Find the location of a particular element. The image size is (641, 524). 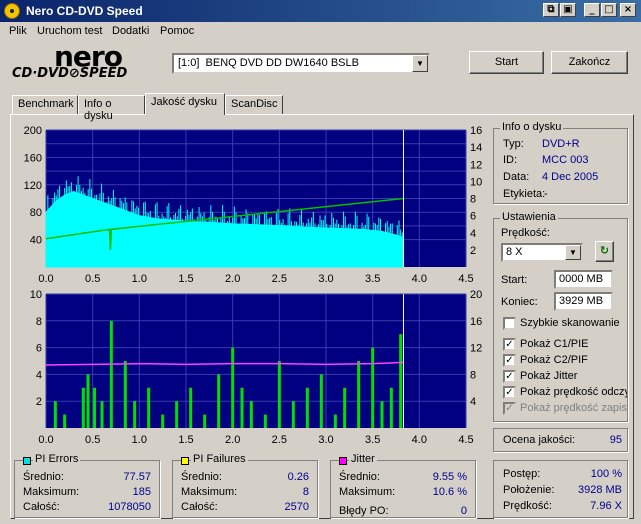

end-label: Koniec: is located at coordinates (519, 302).